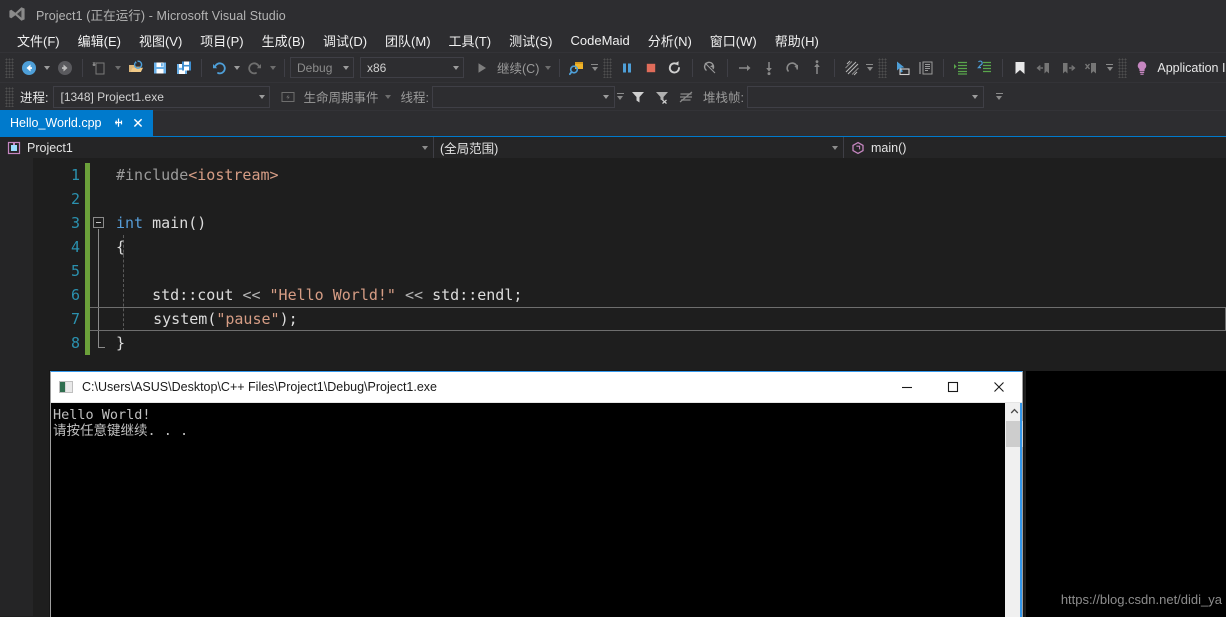 This screenshot has width=1226, height=617. Describe the element at coordinates (852, 68) in the screenshot. I see `hot-reload-icon` at that location.